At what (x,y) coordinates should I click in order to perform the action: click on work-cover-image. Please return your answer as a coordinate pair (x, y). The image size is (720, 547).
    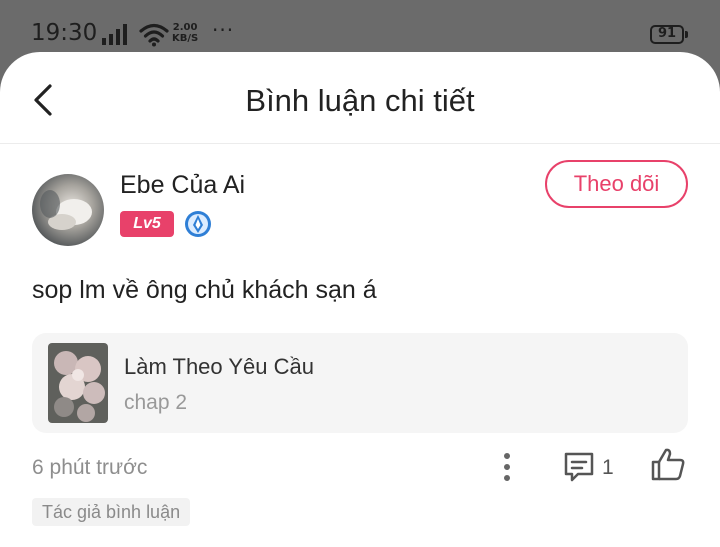
    Looking at the image, I should click on (78, 383).